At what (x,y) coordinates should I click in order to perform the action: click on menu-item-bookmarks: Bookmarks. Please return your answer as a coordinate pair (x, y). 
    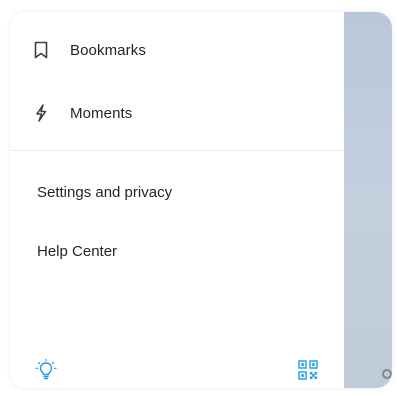
    Looking at the image, I should click on (89, 50).